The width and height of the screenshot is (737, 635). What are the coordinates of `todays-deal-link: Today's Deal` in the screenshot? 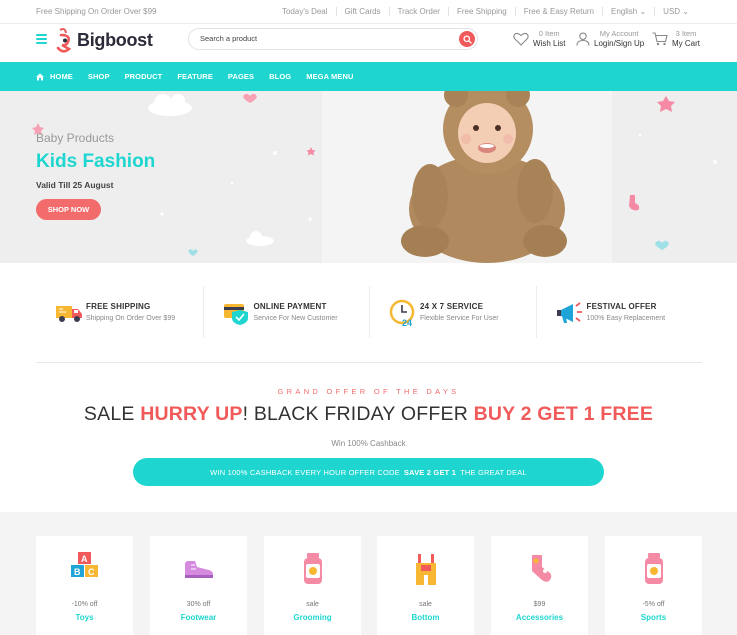 It's located at (305, 11).